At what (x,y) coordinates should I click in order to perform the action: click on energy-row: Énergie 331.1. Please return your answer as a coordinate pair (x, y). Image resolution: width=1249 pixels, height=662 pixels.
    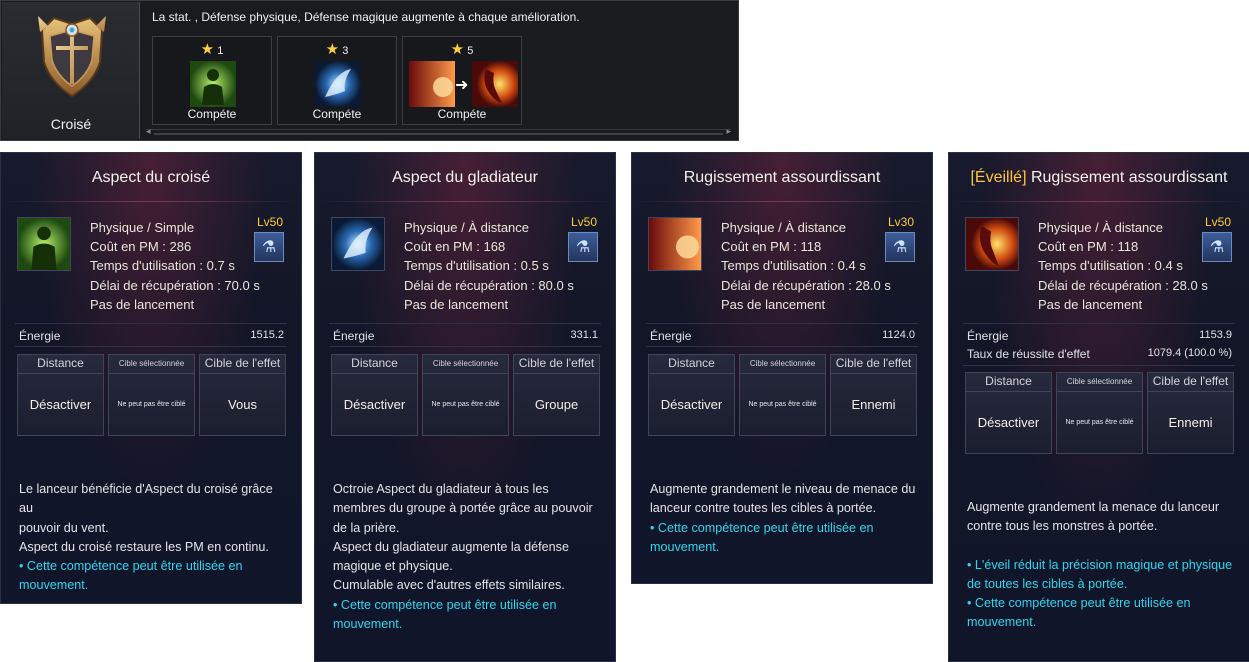
    Looking at the image, I should click on (465, 336).